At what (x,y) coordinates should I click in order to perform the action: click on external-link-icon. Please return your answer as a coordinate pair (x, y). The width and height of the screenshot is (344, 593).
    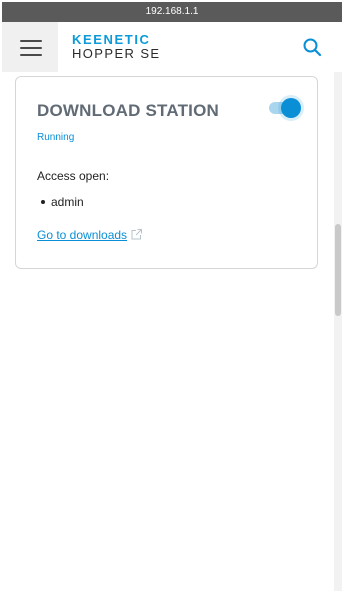
    Looking at the image, I should click on (136, 237).